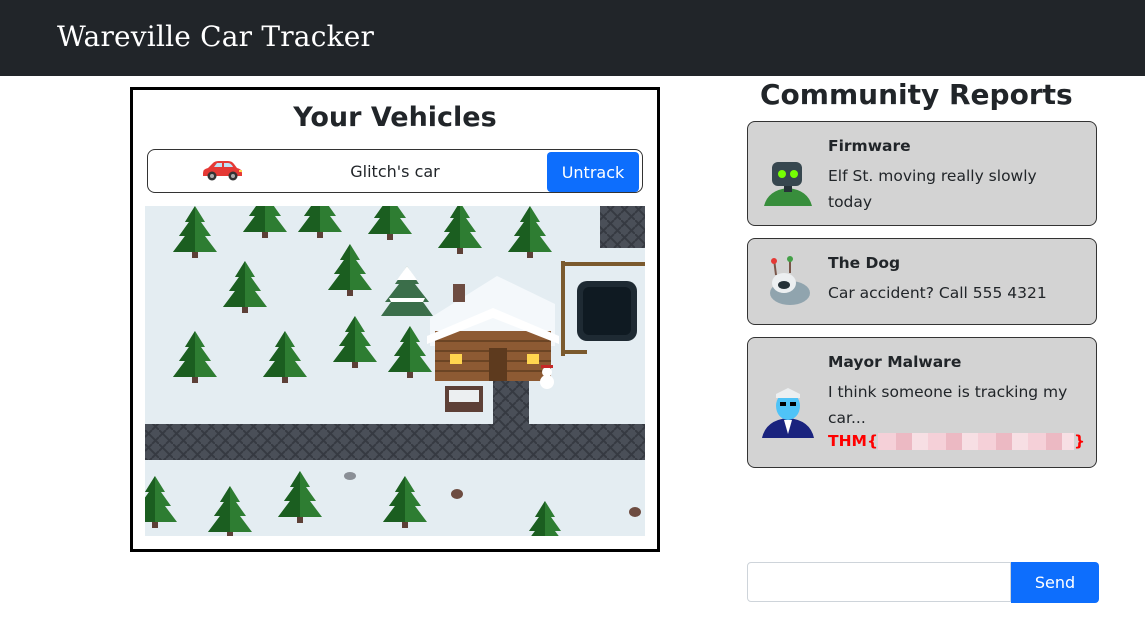 Image resolution: width=1145 pixels, height=632 pixels. I want to click on brand-title: Wareville Car Tracker, so click(215, 36).